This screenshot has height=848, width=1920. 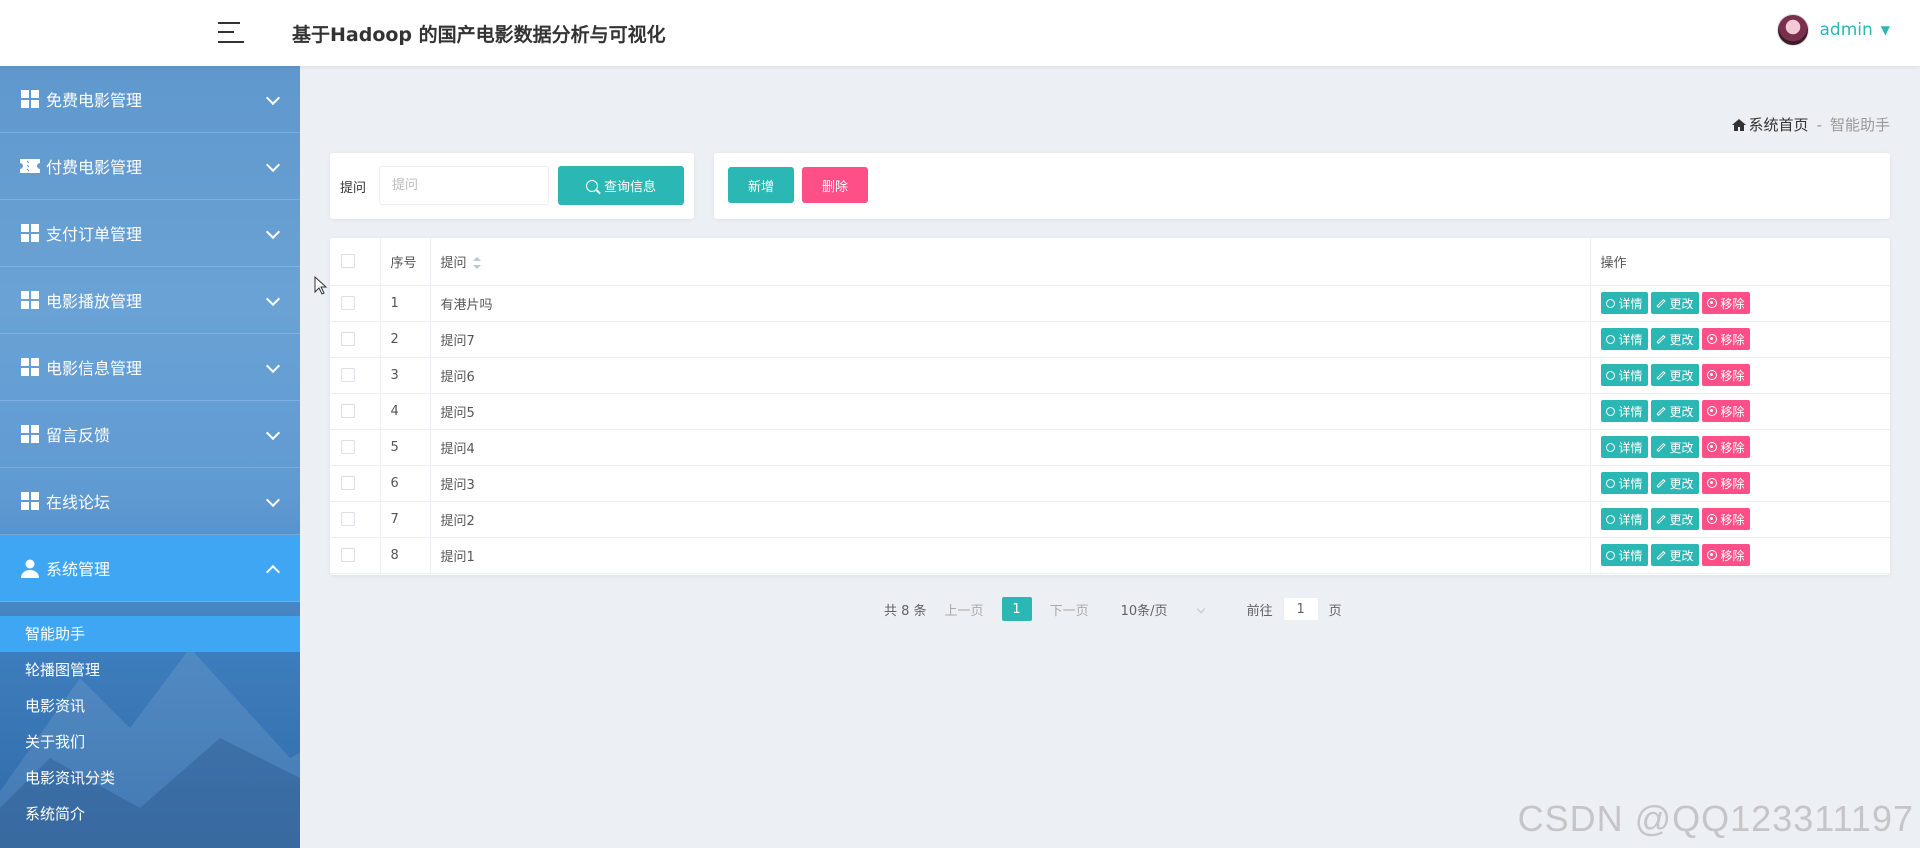 What do you see at coordinates (348, 261) in the screenshot?
I see `select-all-checkbox` at bounding box center [348, 261].